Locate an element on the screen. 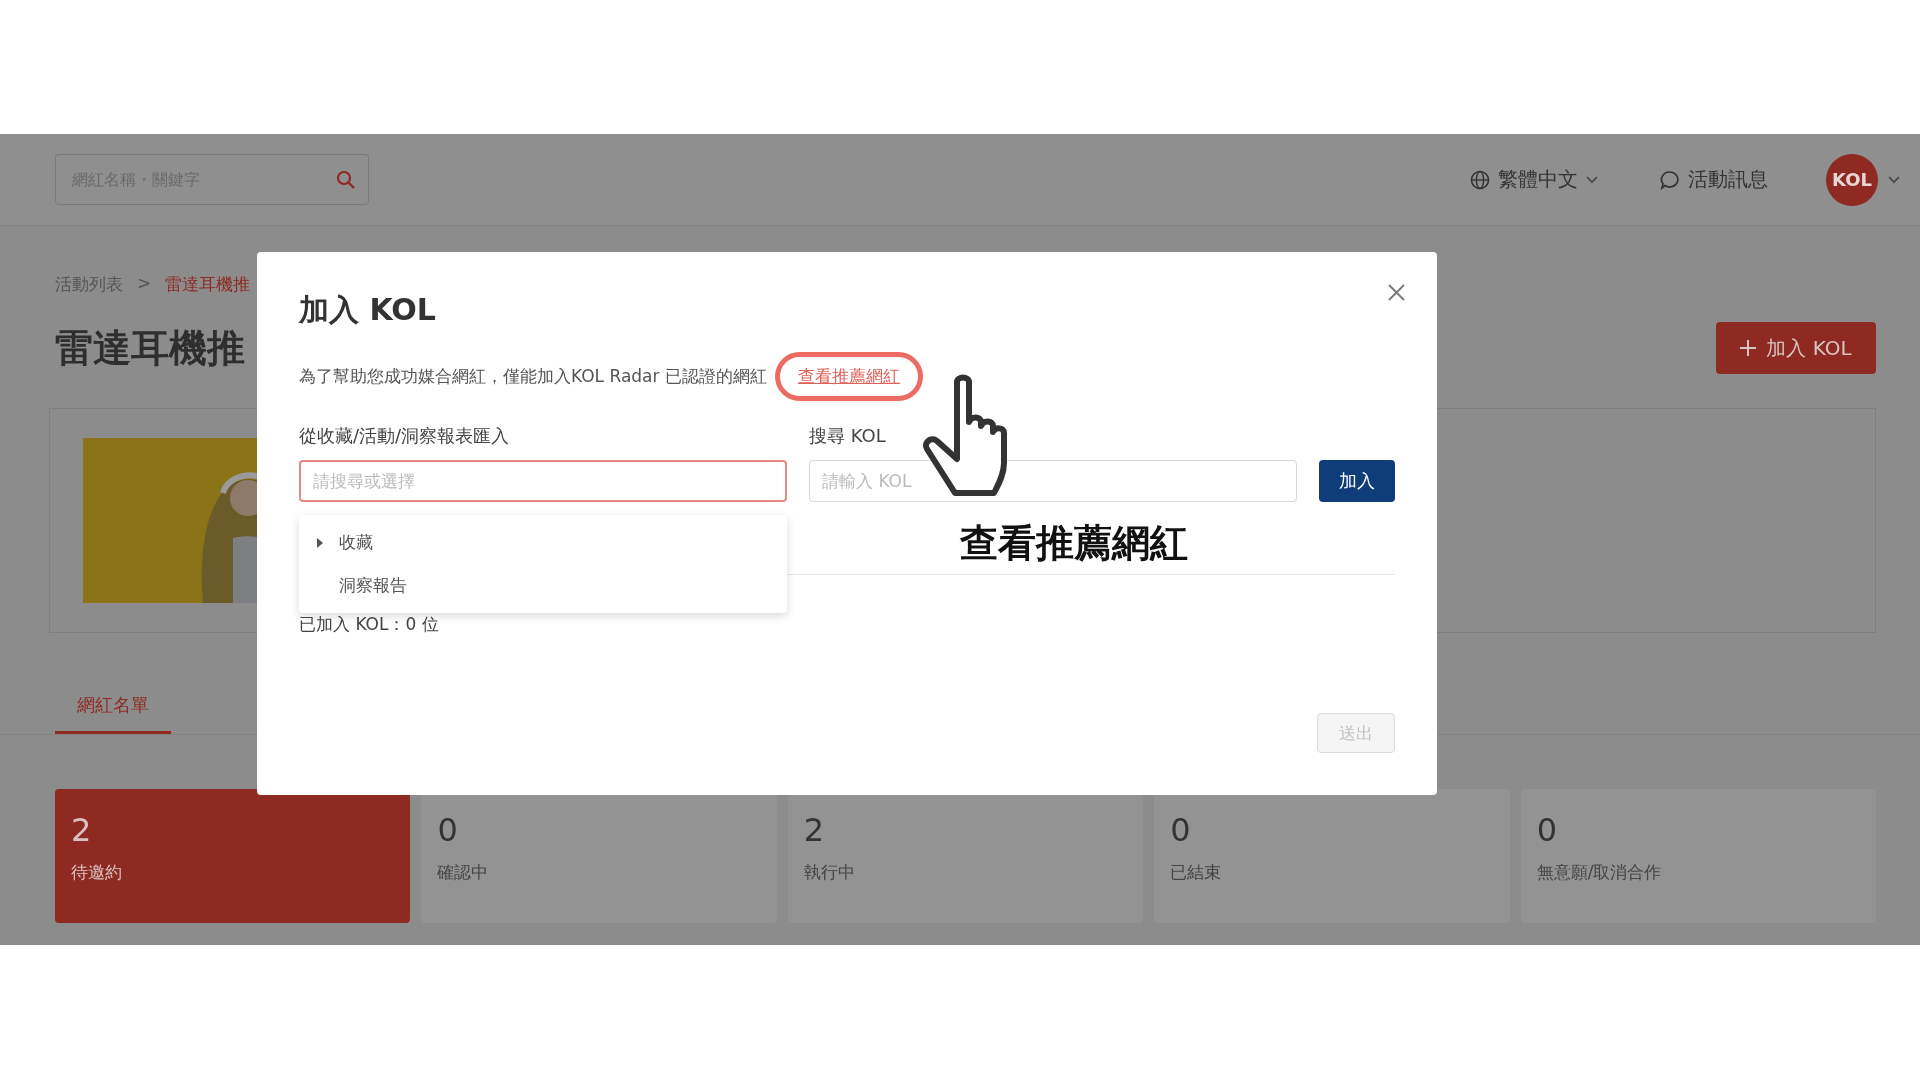  status-card: 0 已結束 is located at coordinates (1332, 856).